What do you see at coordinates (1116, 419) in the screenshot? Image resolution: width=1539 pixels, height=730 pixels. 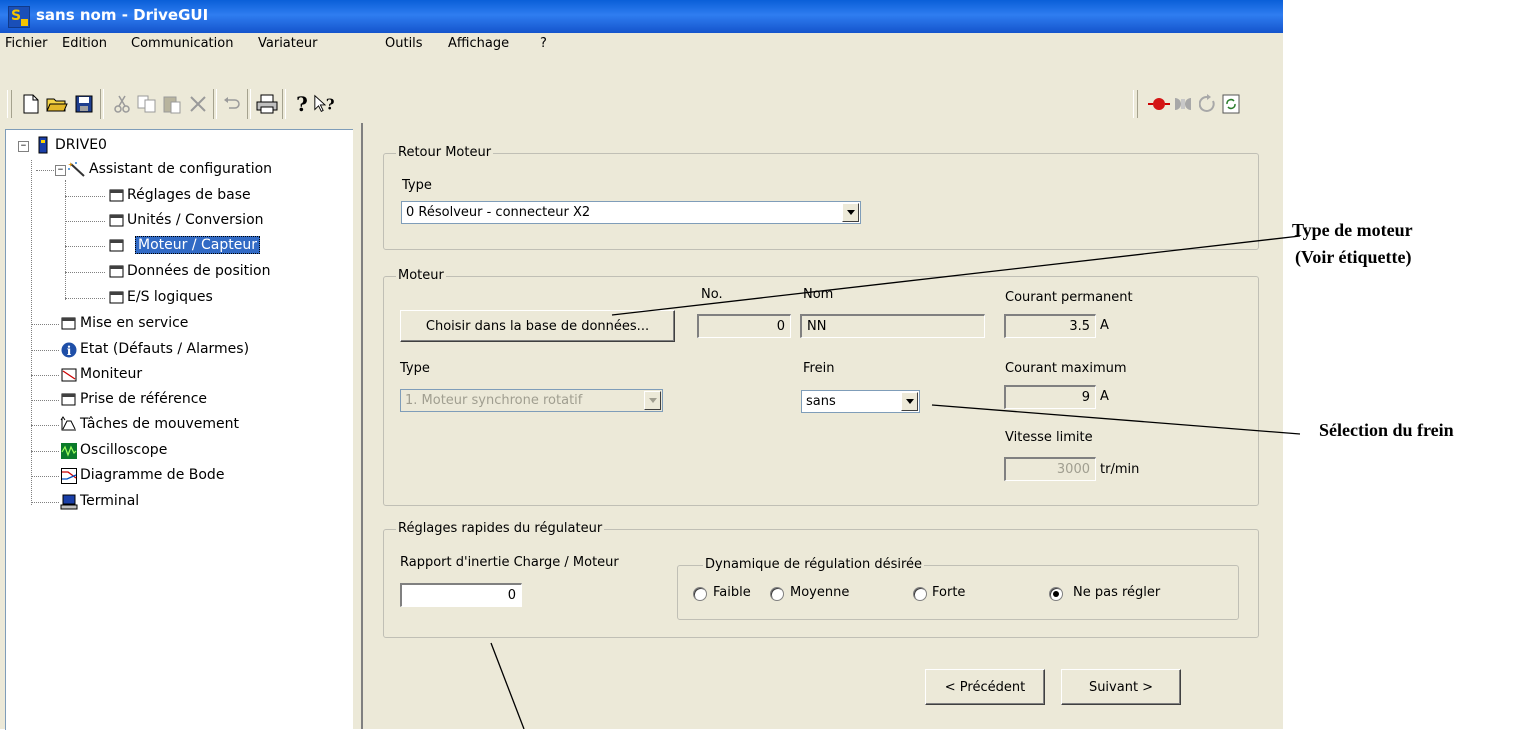 I see `annotation-line-brake` at bounding box center [1116, 419].